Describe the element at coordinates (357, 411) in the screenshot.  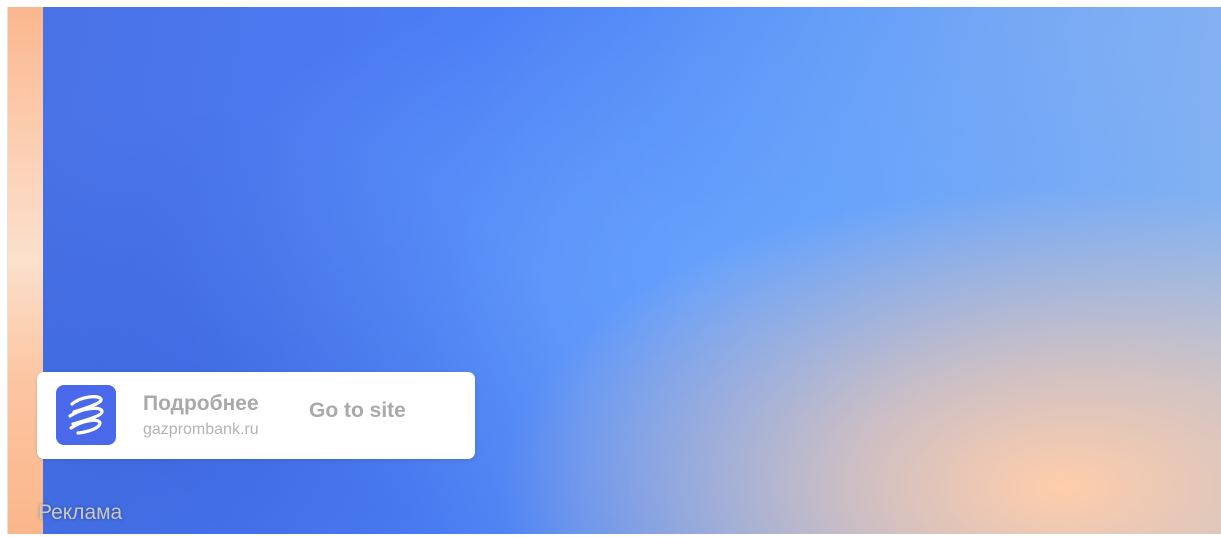
I see `go-to-site-button: Go to site` at that location.